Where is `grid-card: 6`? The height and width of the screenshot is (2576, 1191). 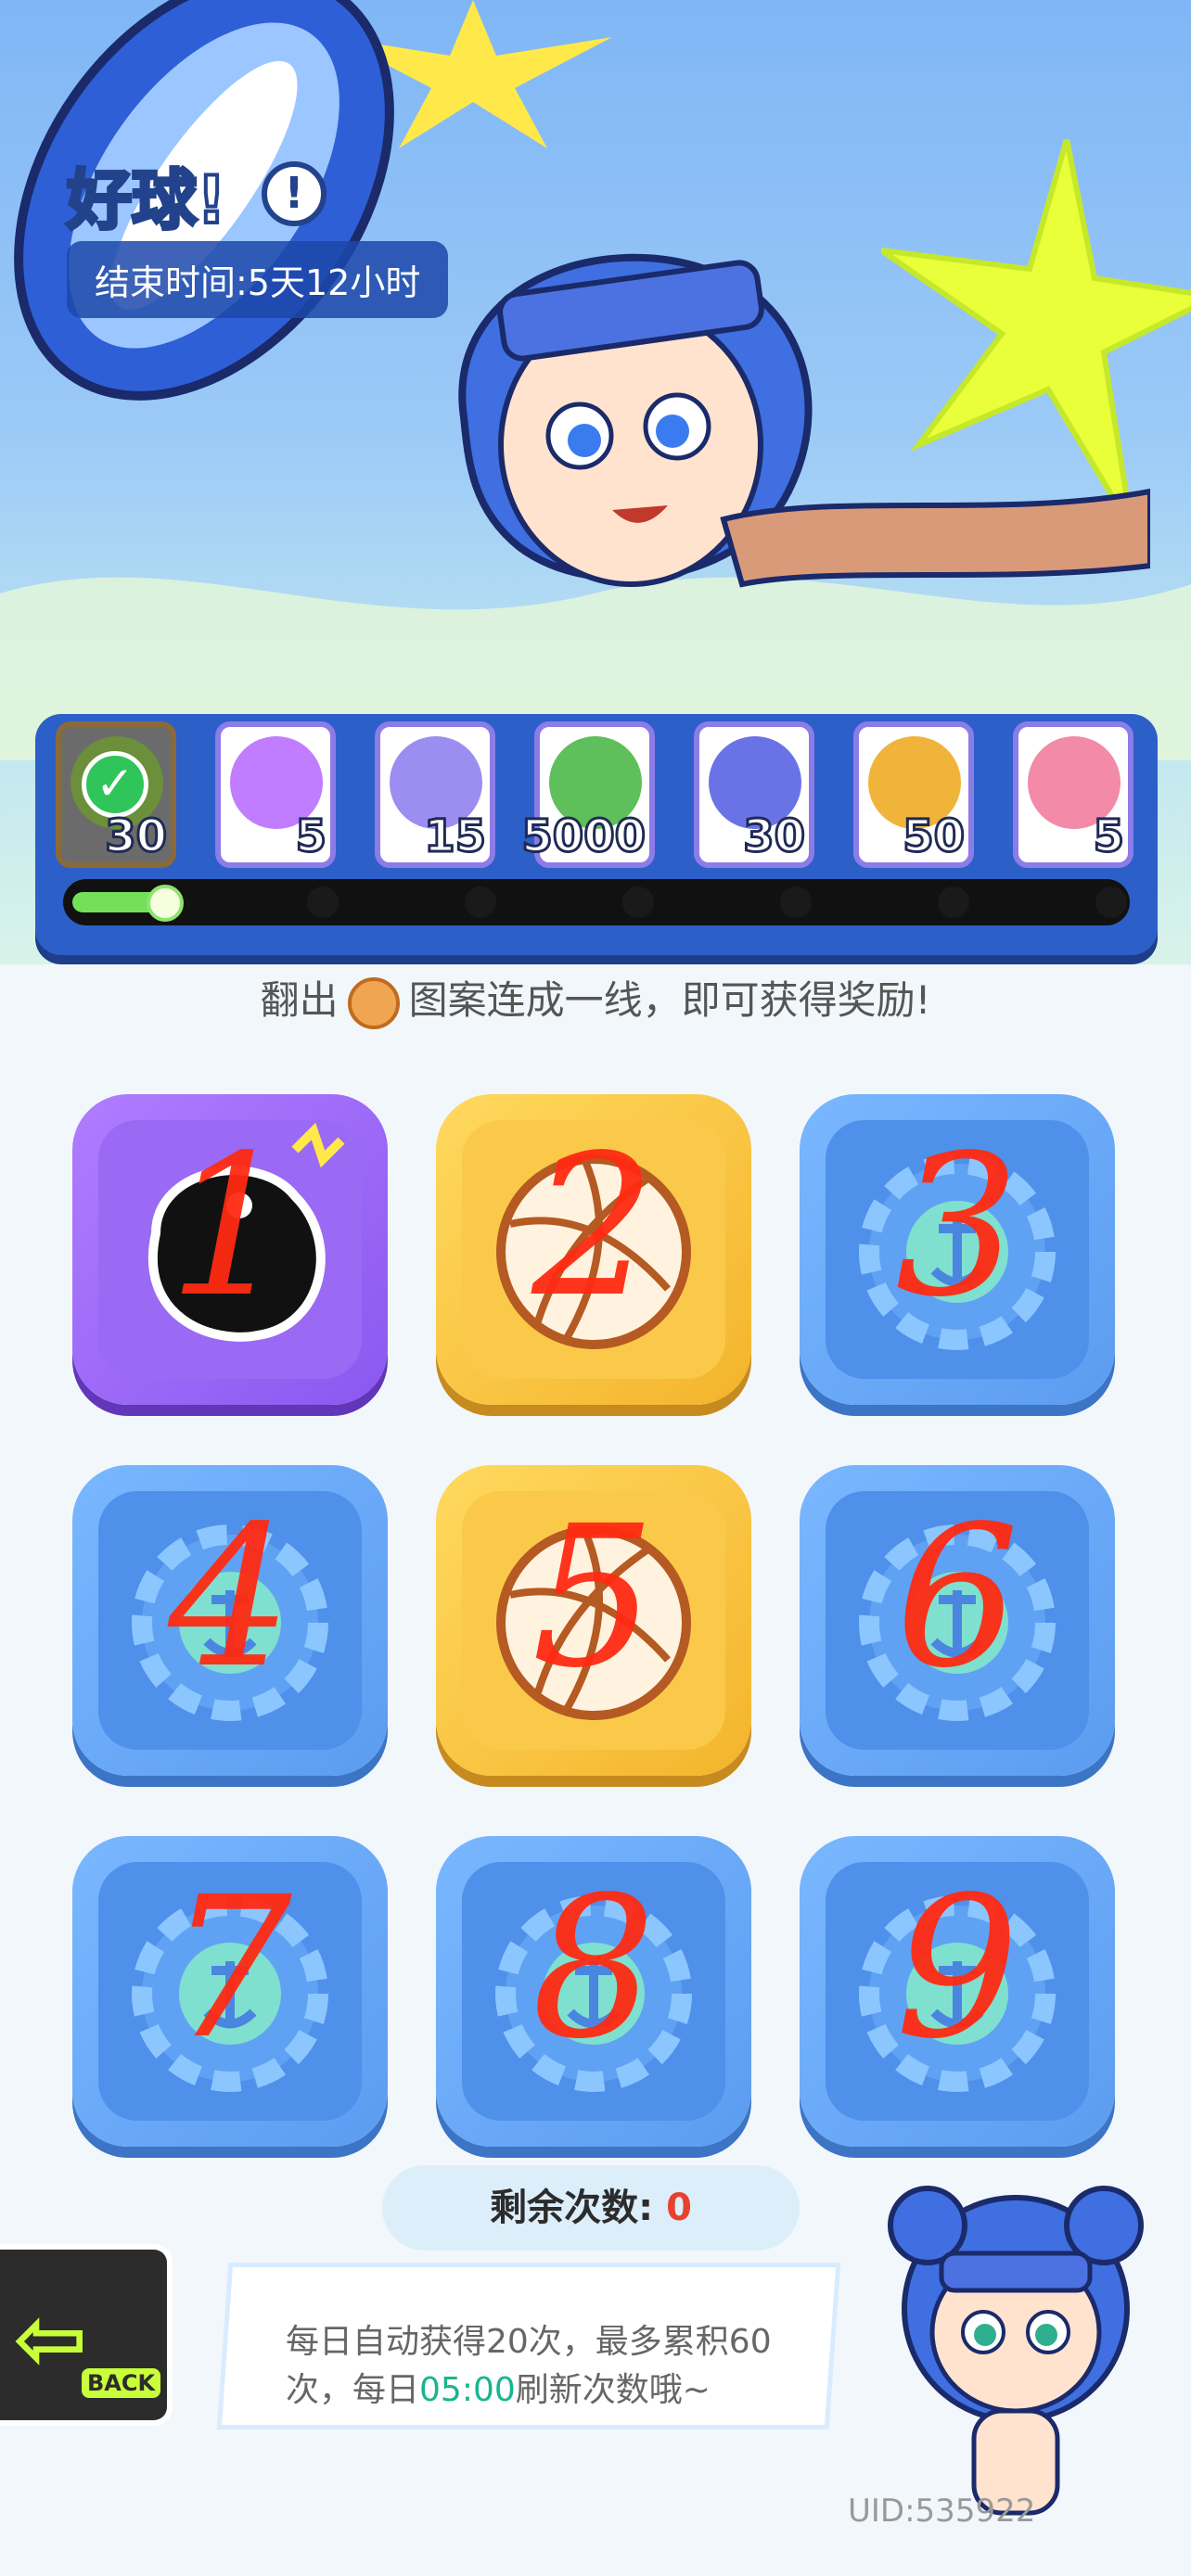 grid-card: 6 is located at coordinates (958, 1620).